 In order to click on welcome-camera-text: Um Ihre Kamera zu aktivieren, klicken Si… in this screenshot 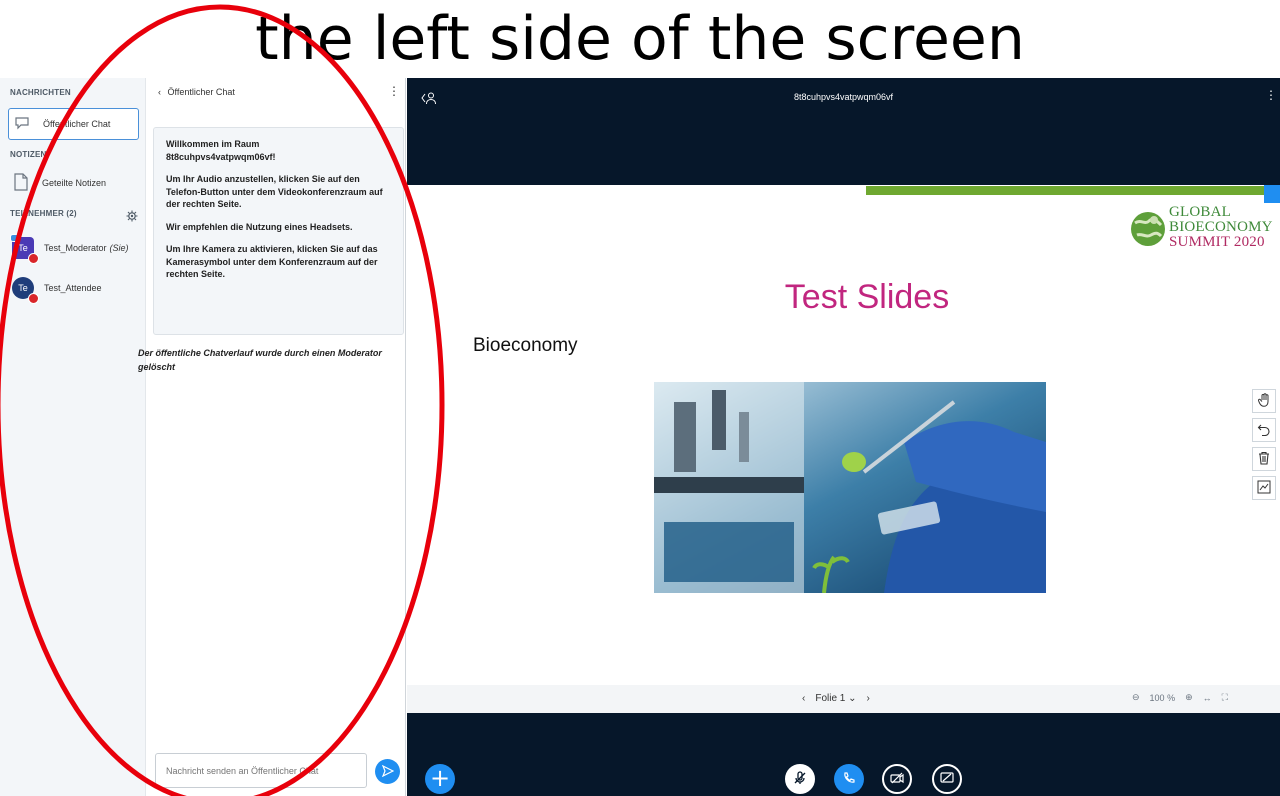, I will do `click(272, 261)`.